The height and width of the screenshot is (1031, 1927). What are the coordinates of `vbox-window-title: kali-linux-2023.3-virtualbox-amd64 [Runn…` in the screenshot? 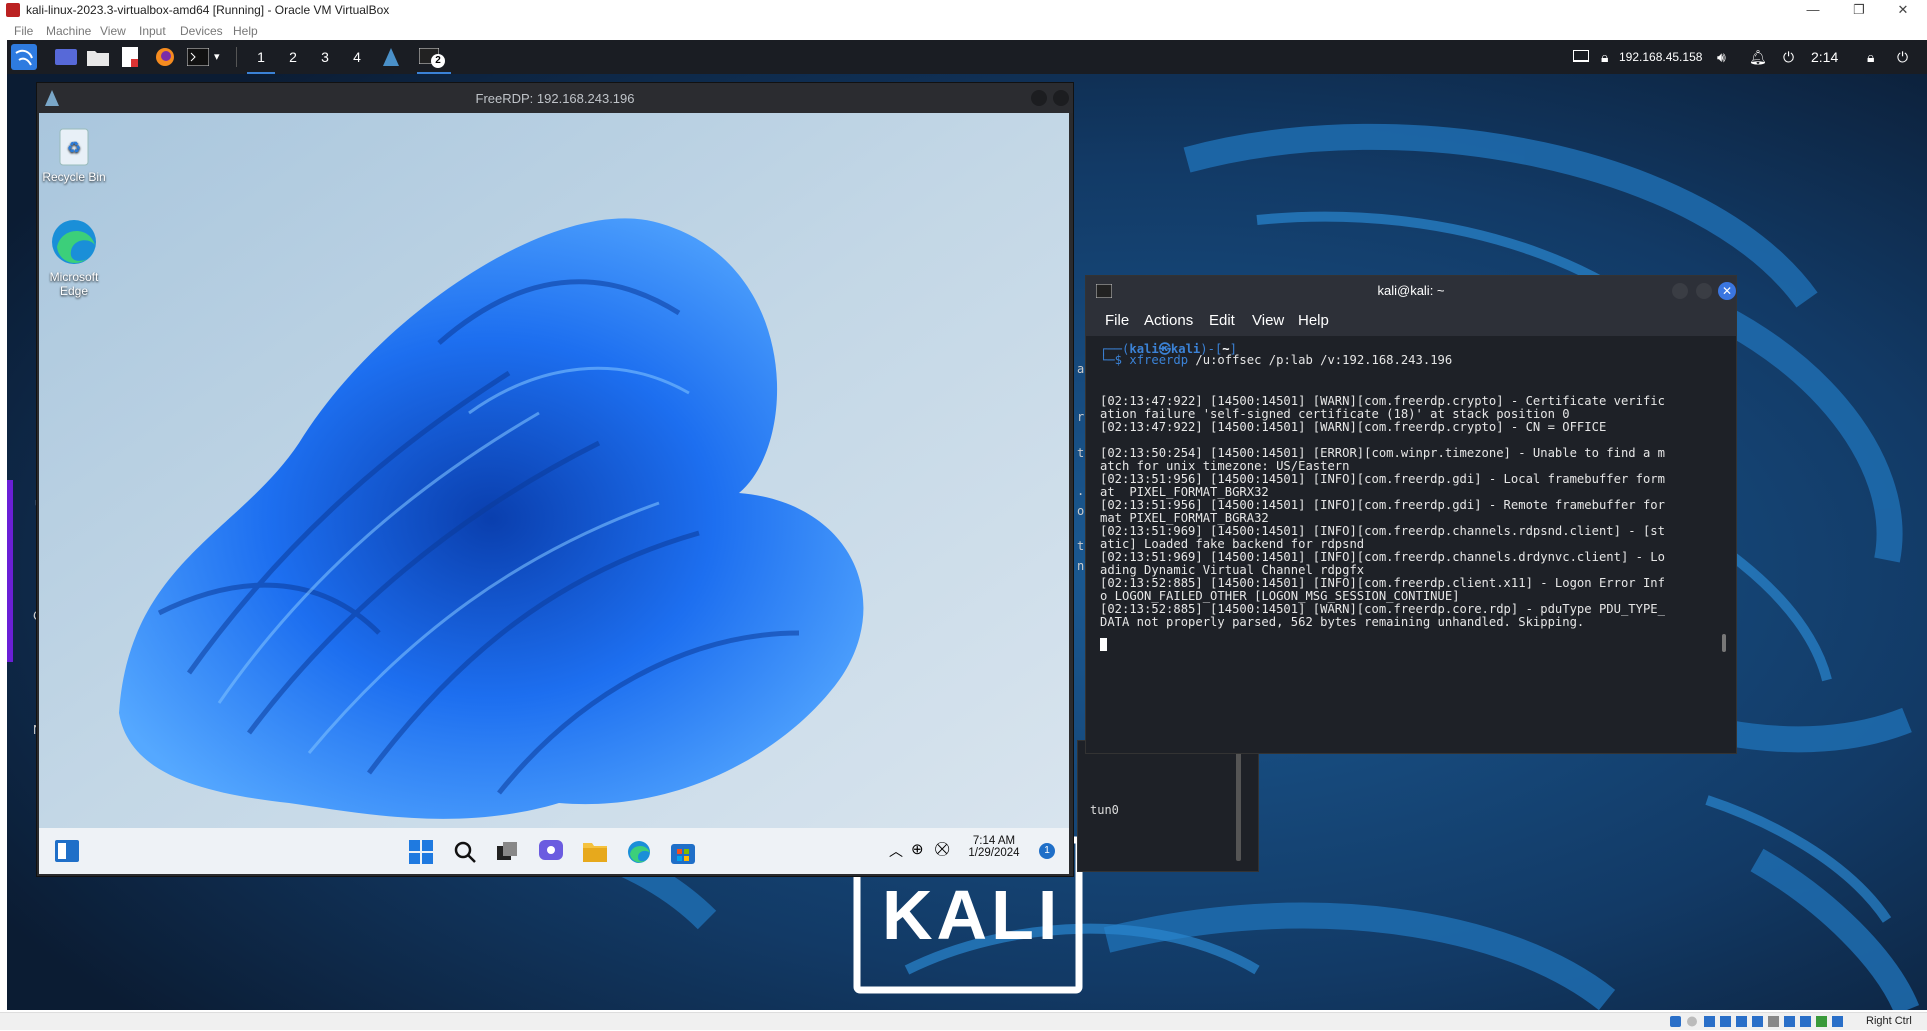 It's located at (208, 10).